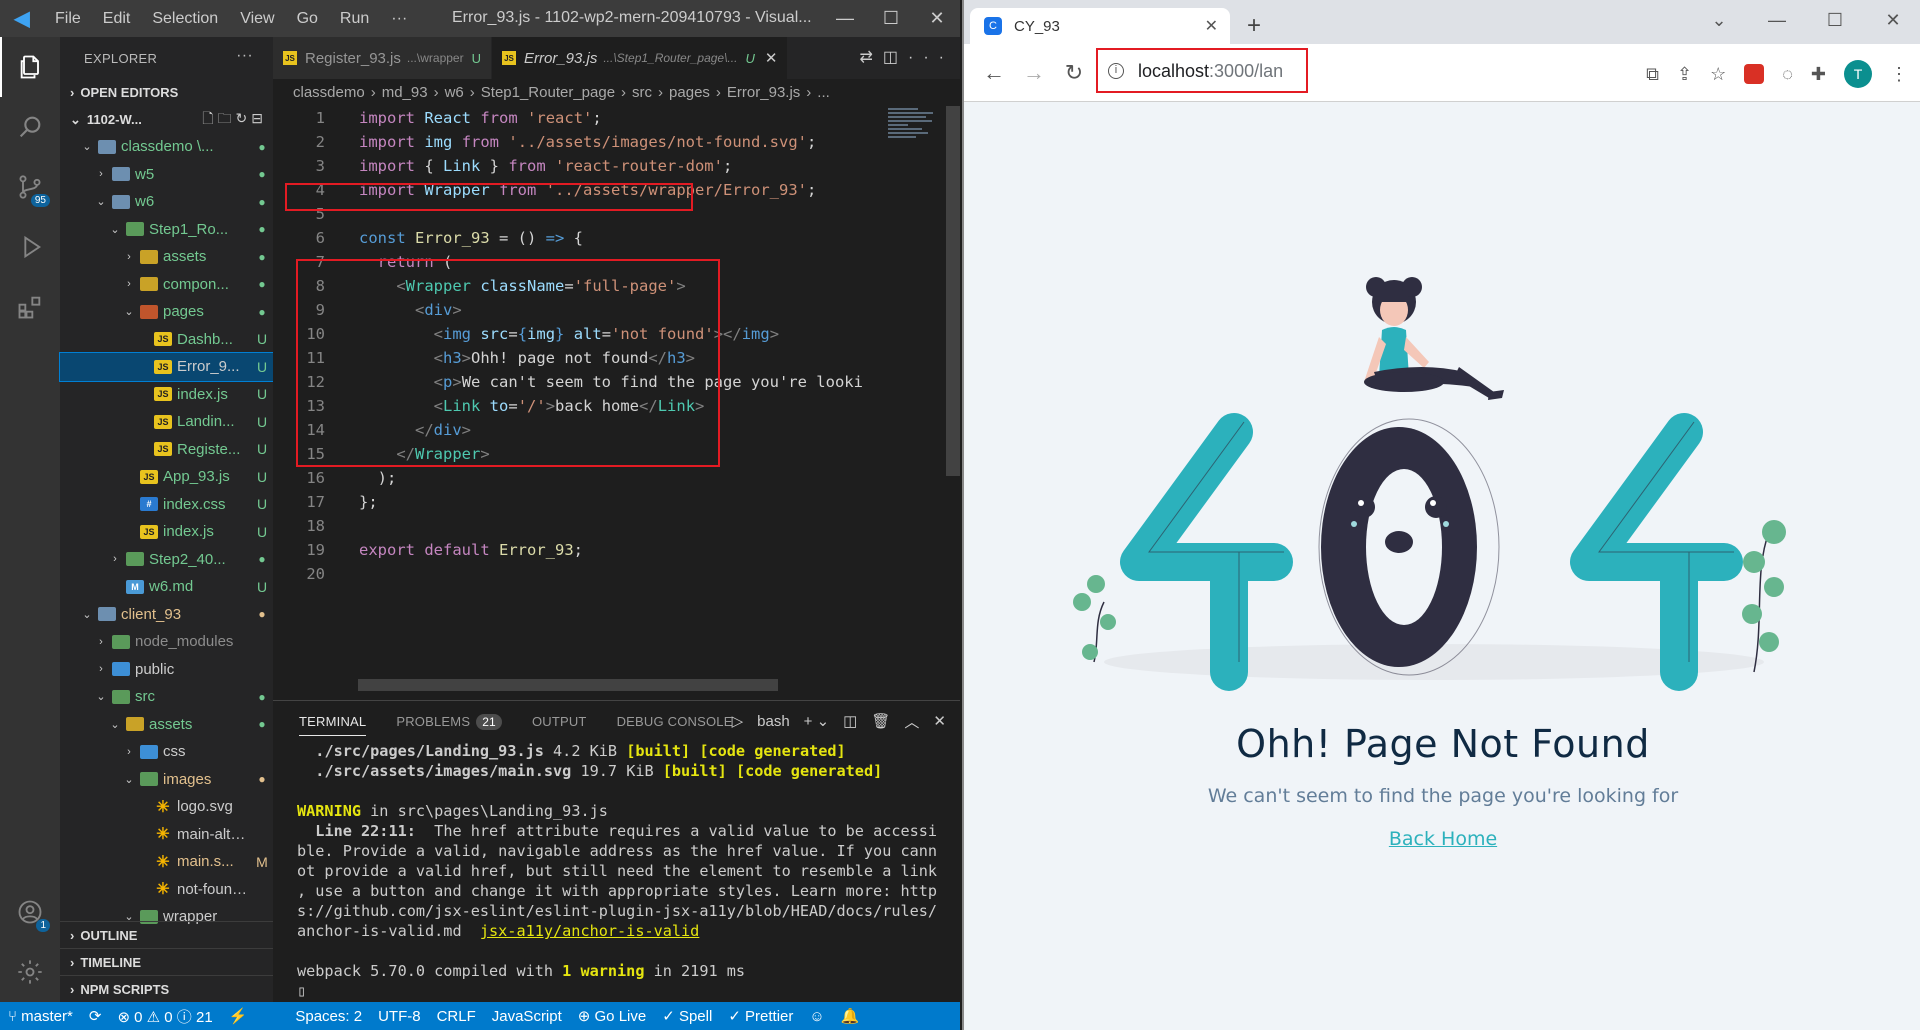  What do you see at coordinates (30, 912) in the screenshot?
I see `accounts-icon: 1` at bounding box center [30, 912].